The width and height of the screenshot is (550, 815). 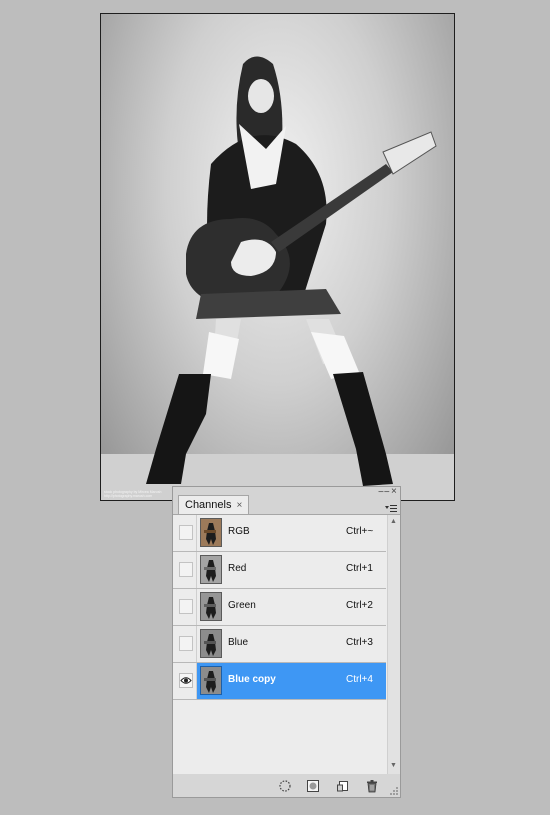 I want to click on panel-menu-icon, so click(x=391, y=508).